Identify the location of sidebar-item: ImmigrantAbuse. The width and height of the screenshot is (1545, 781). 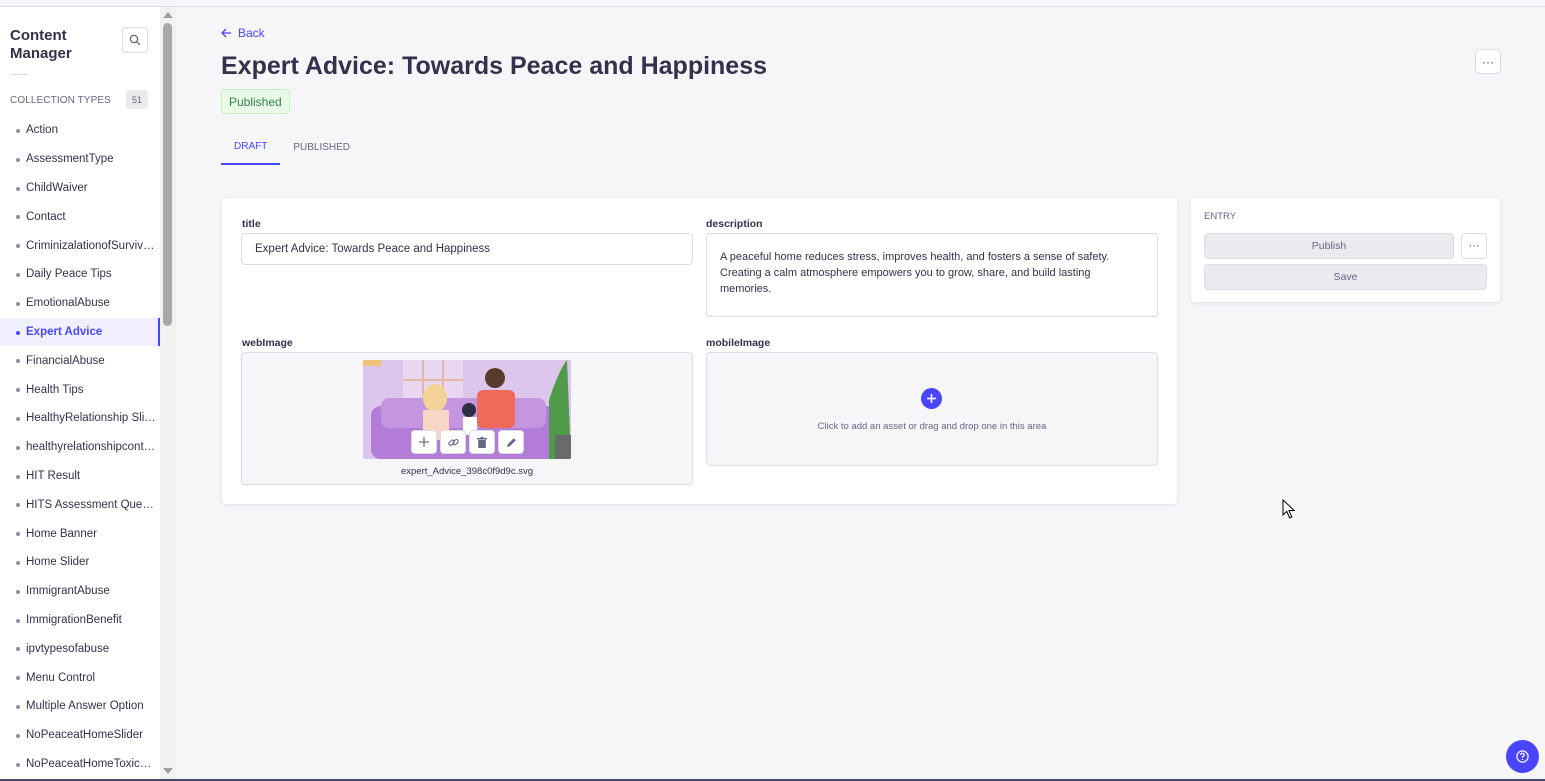
(80, 591).